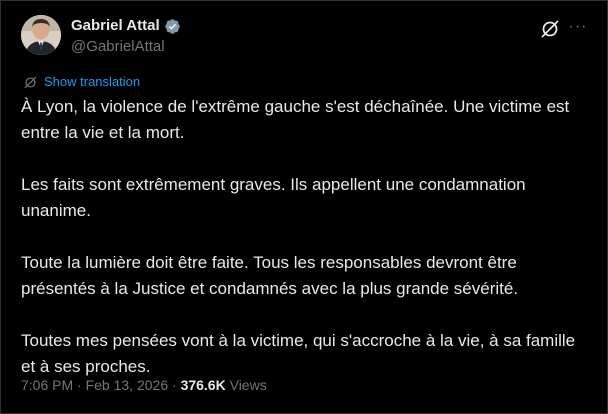 The height and width of the screenshot is (414, 608). What do you see at coordinates (578, 27) in the screenshot?
I see `more-options-button: ···` at bounding box center [578, 27].